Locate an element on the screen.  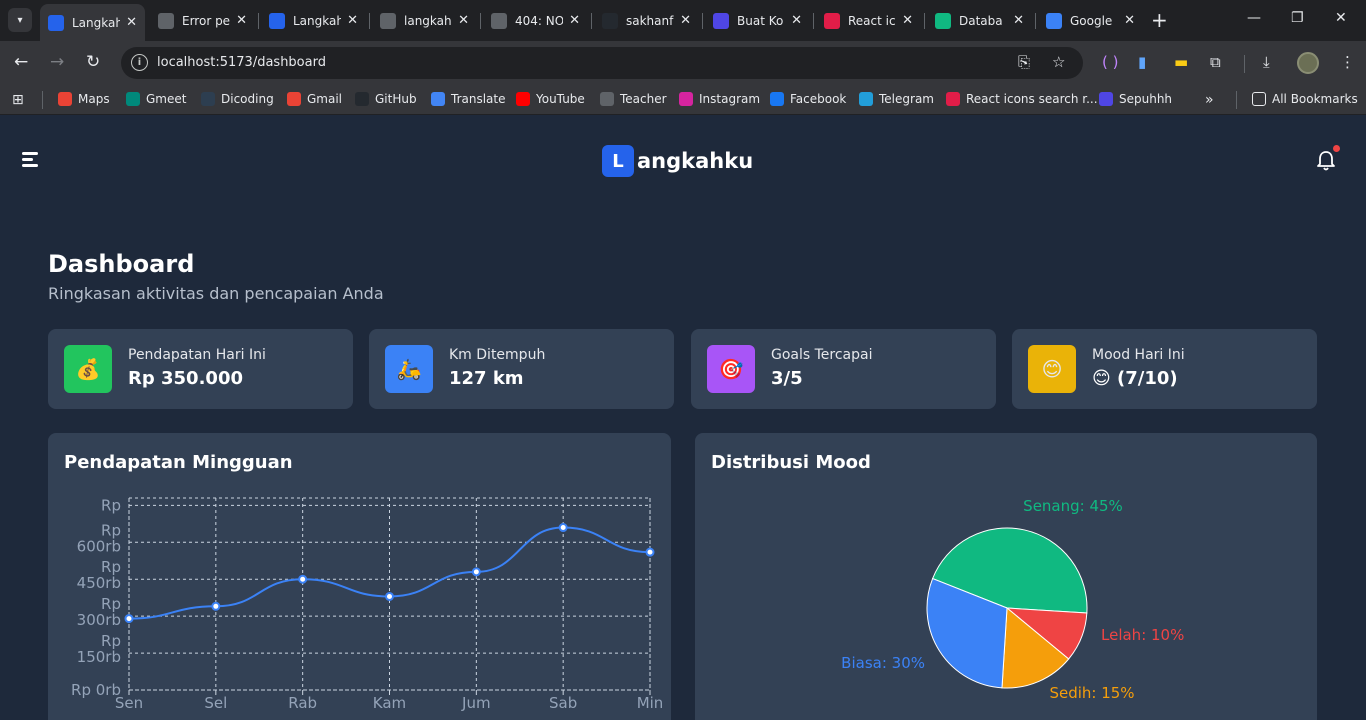
tab-title: Langkahku is located at coordinates (96, 22).